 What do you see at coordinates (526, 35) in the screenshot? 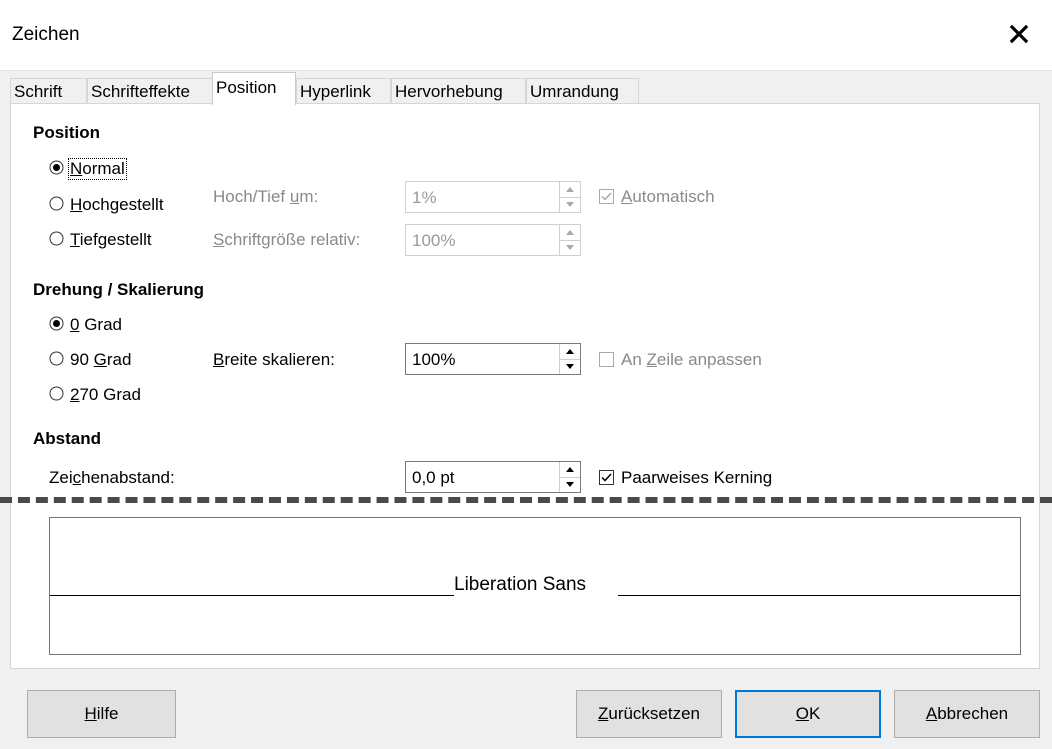
I see `title-bar: Zeichen` at bounding box center [526, 35].